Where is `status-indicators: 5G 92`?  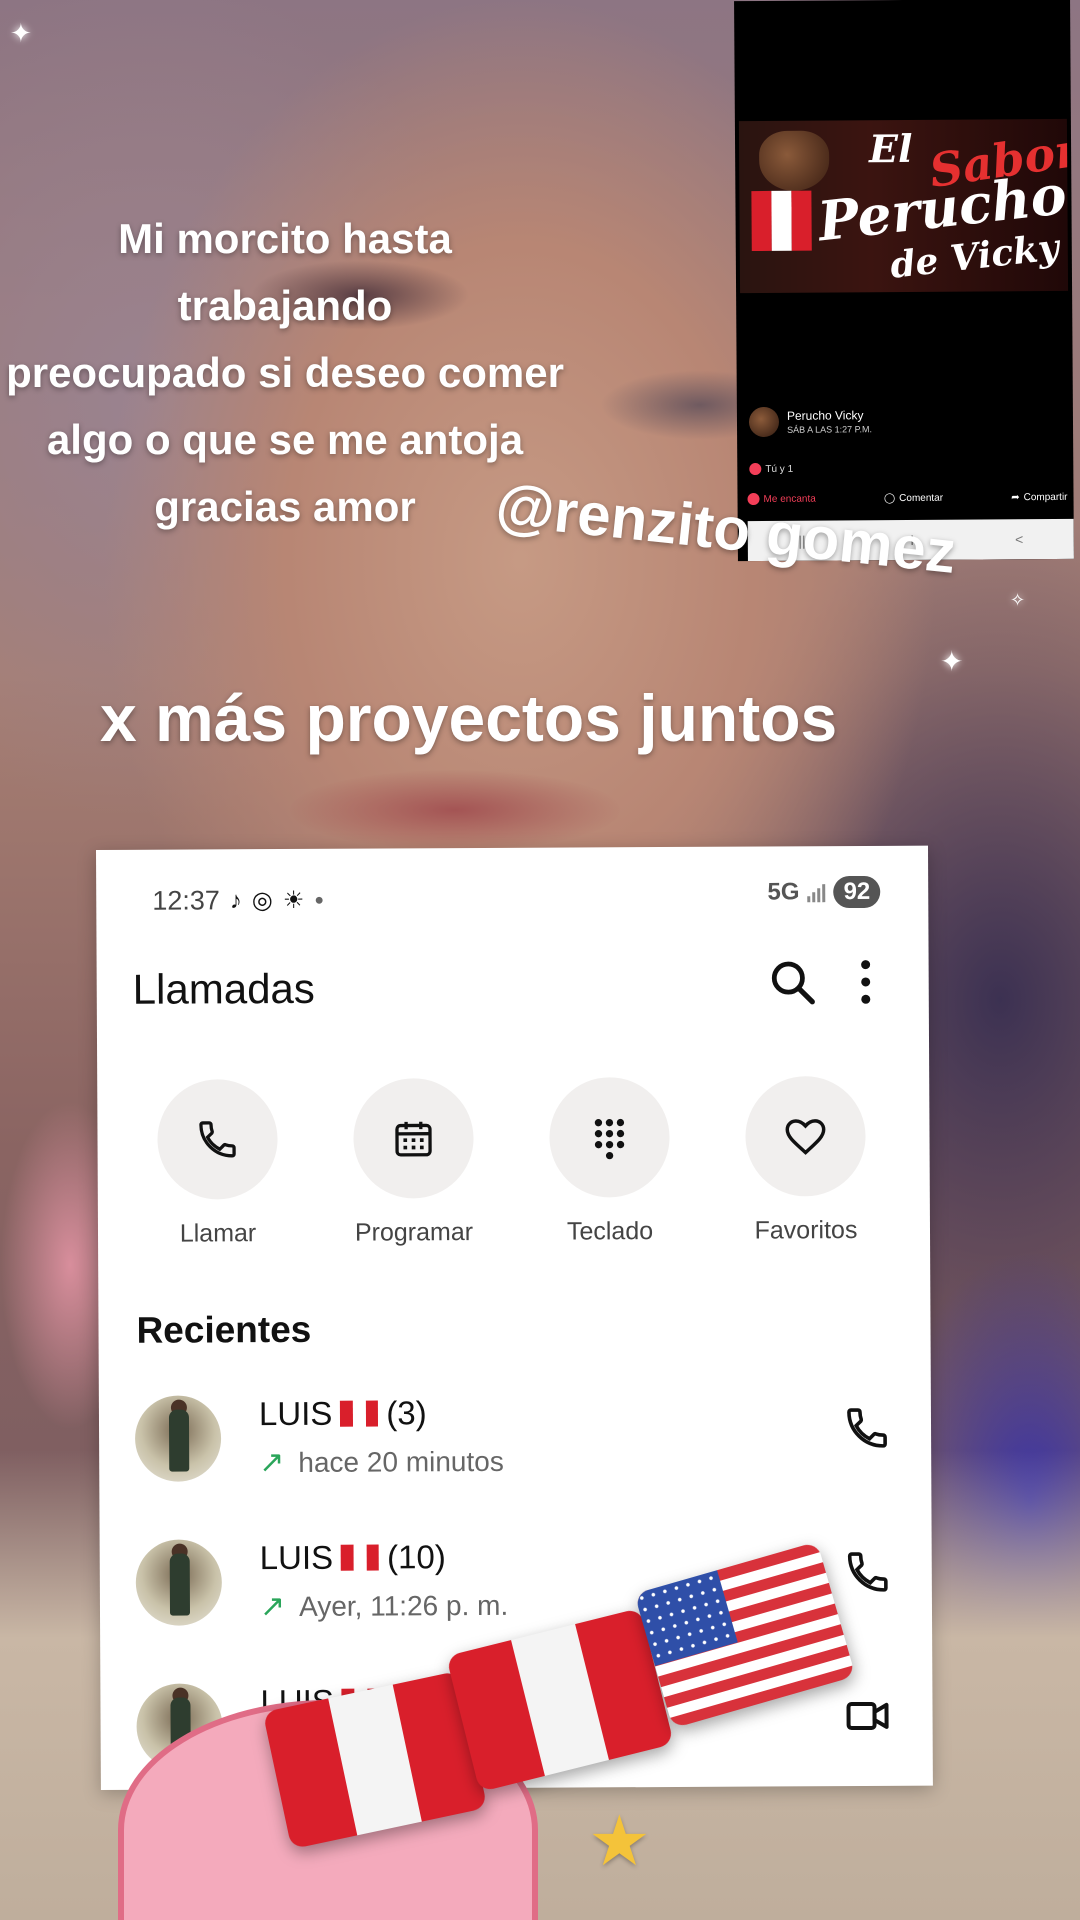 status-indicators: 5G 92 is located at coordinates (824, 892).